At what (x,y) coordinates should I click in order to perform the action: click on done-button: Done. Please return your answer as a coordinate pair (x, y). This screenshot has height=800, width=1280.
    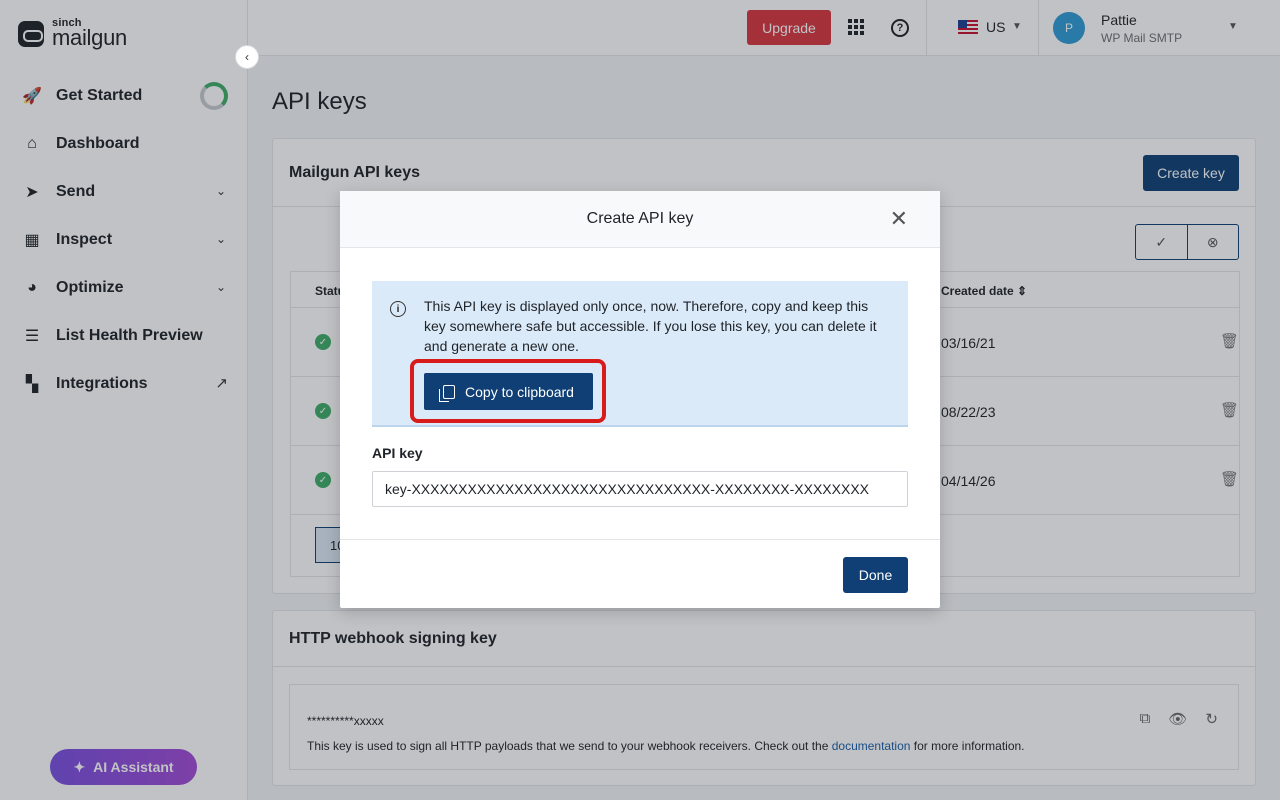
    Looking at the image, I should click on (875, 575).